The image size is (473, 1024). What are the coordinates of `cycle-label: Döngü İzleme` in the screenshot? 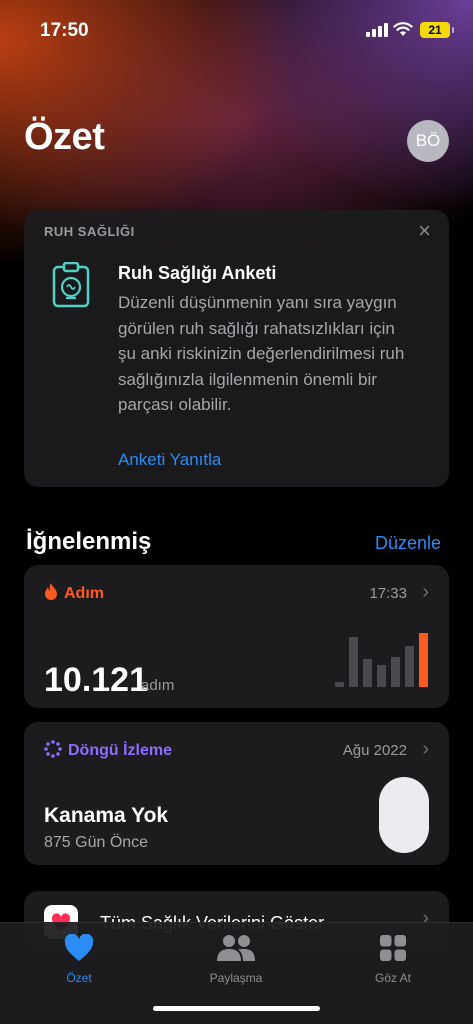 It's located at (108, 750).